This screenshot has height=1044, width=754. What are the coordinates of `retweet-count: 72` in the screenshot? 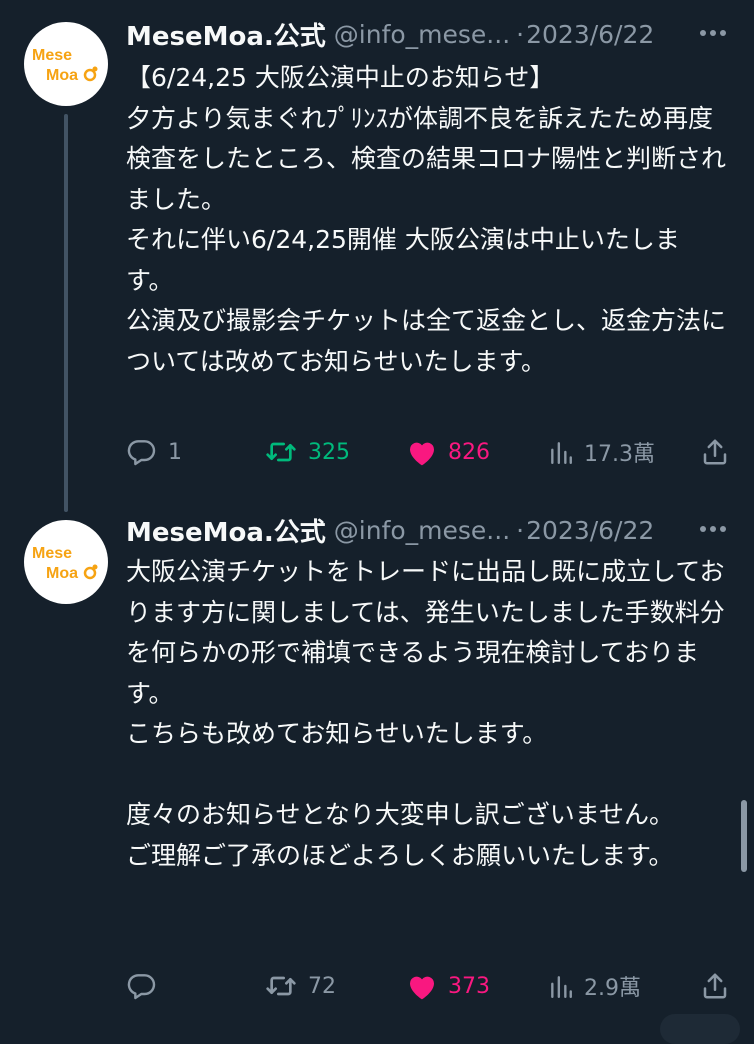 It's located at (322, 986).